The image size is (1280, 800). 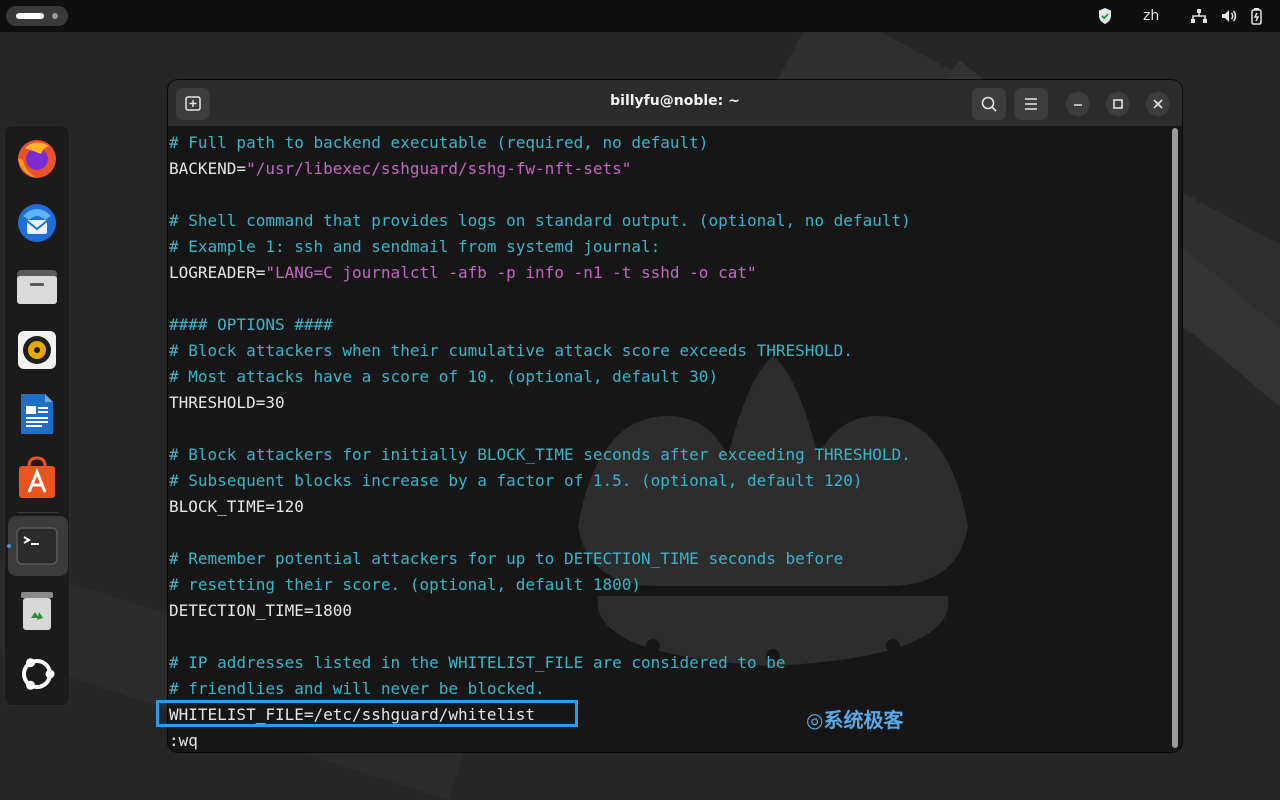 I want to click on line-text: :wq, so click(x=183, y=740).